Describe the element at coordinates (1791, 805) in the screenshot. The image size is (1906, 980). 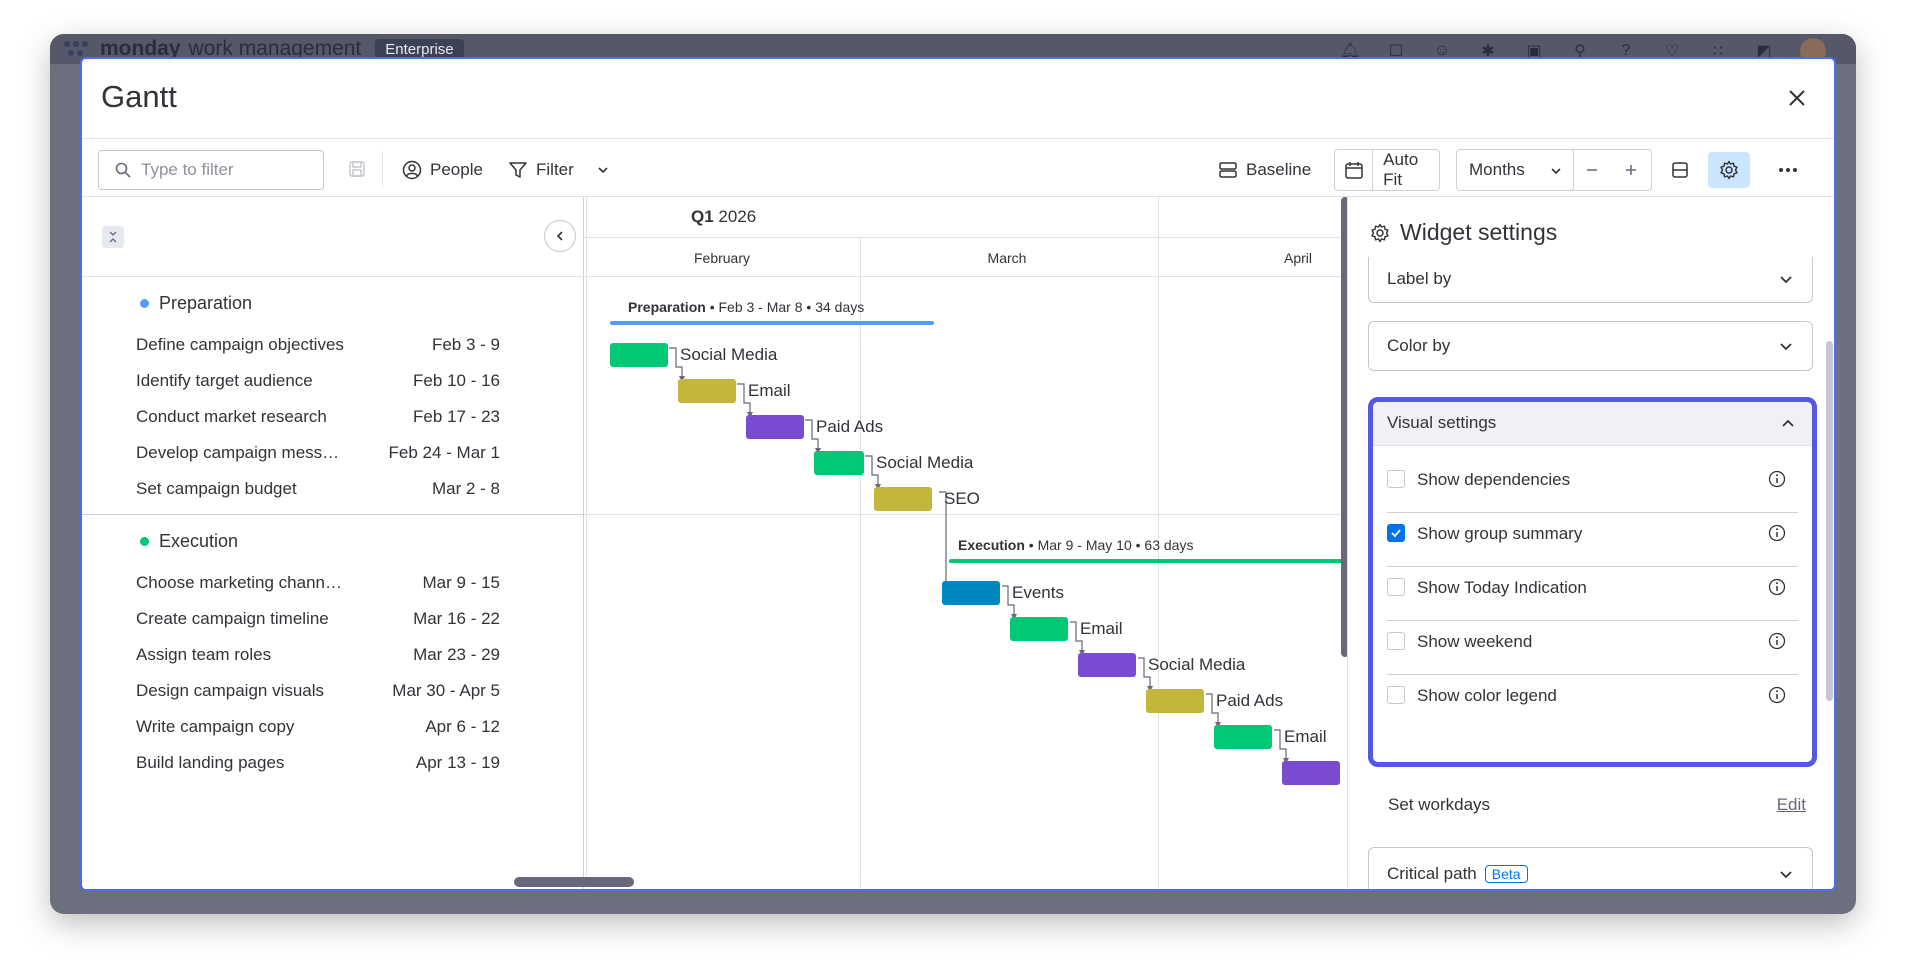
I see `workdays-edit-link: Edit` at that location.